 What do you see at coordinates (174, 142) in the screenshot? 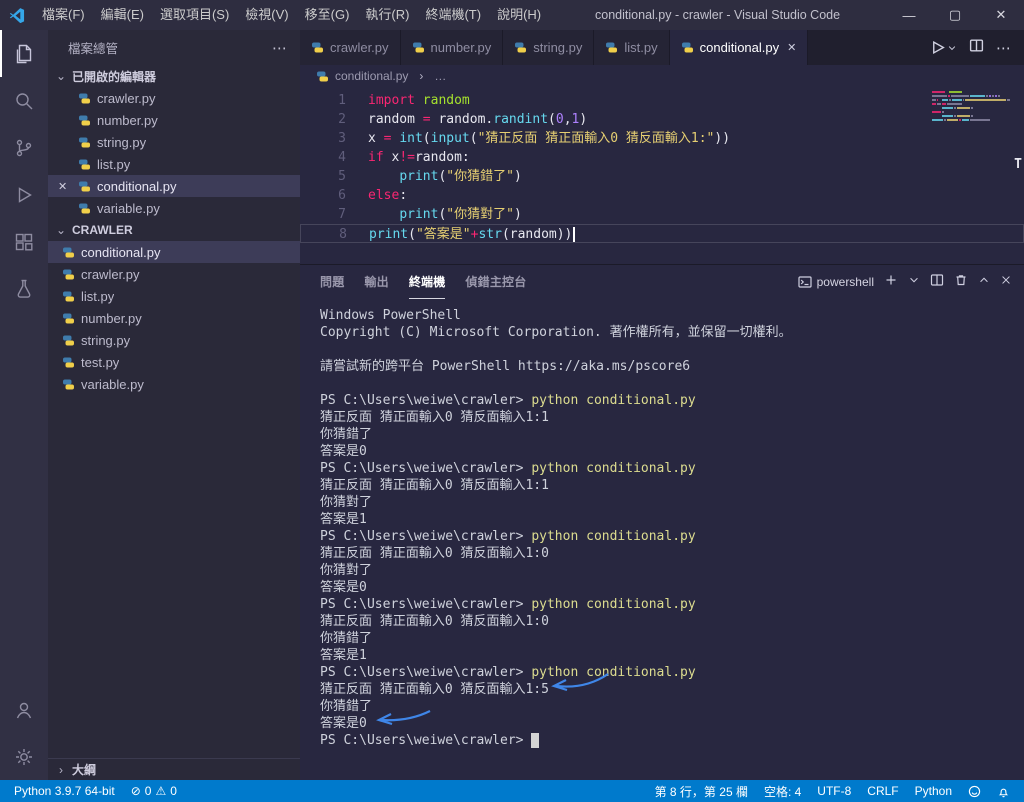
I see `open-editor-item: string.py` at bounding box center [174, 142].